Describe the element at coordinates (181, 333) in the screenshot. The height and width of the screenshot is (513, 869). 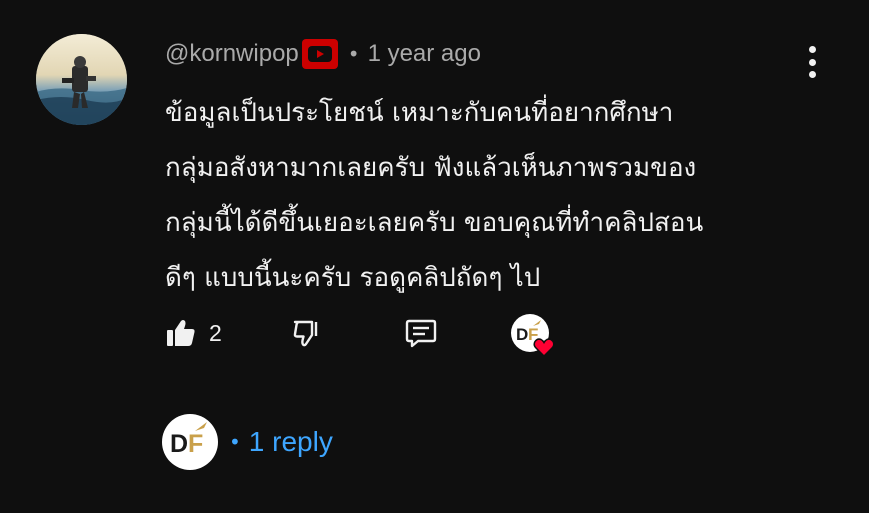
I see `thumb-up-icon` at that location.